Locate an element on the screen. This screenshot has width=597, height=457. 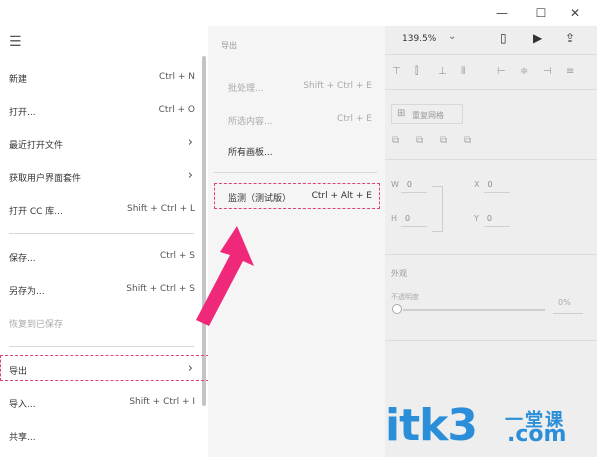
opacity-slider-track is located at coordinates (474, 310).